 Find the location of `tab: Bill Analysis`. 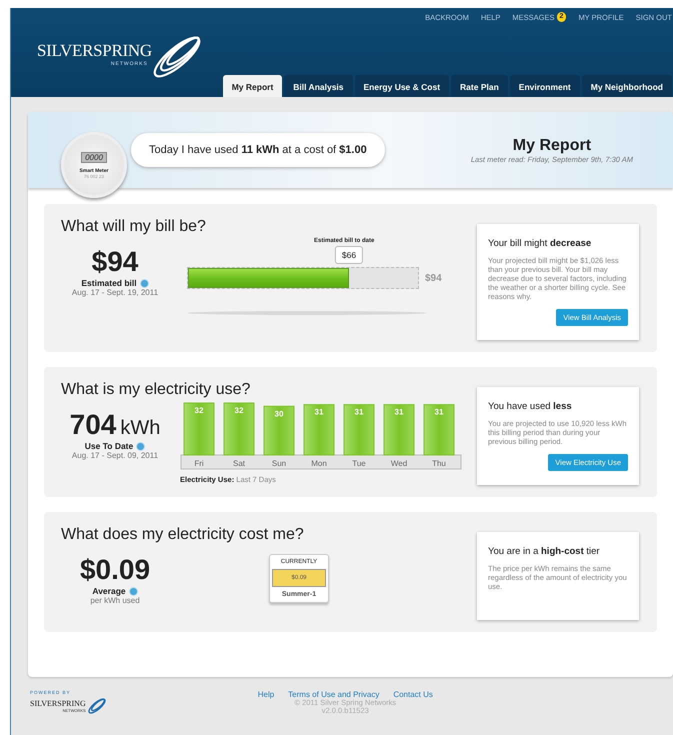

tab: Bill Analysis is located at coordinates (318, 86).